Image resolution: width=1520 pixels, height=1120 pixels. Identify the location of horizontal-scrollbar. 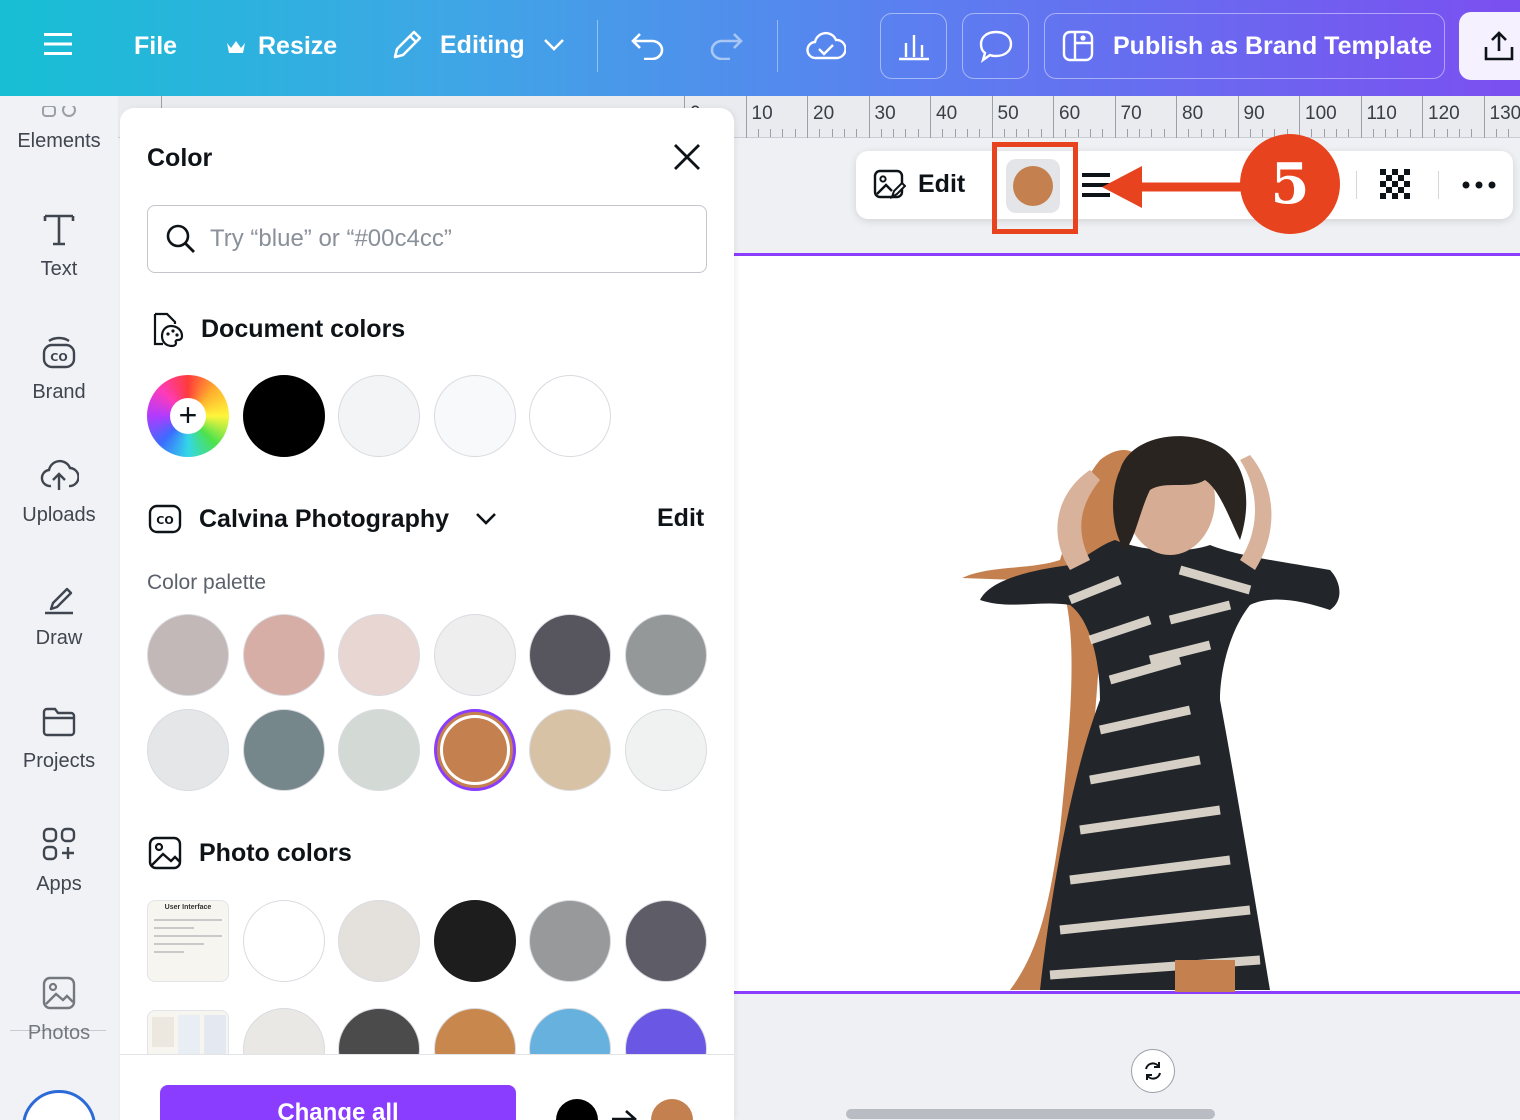
(1030, 1114).